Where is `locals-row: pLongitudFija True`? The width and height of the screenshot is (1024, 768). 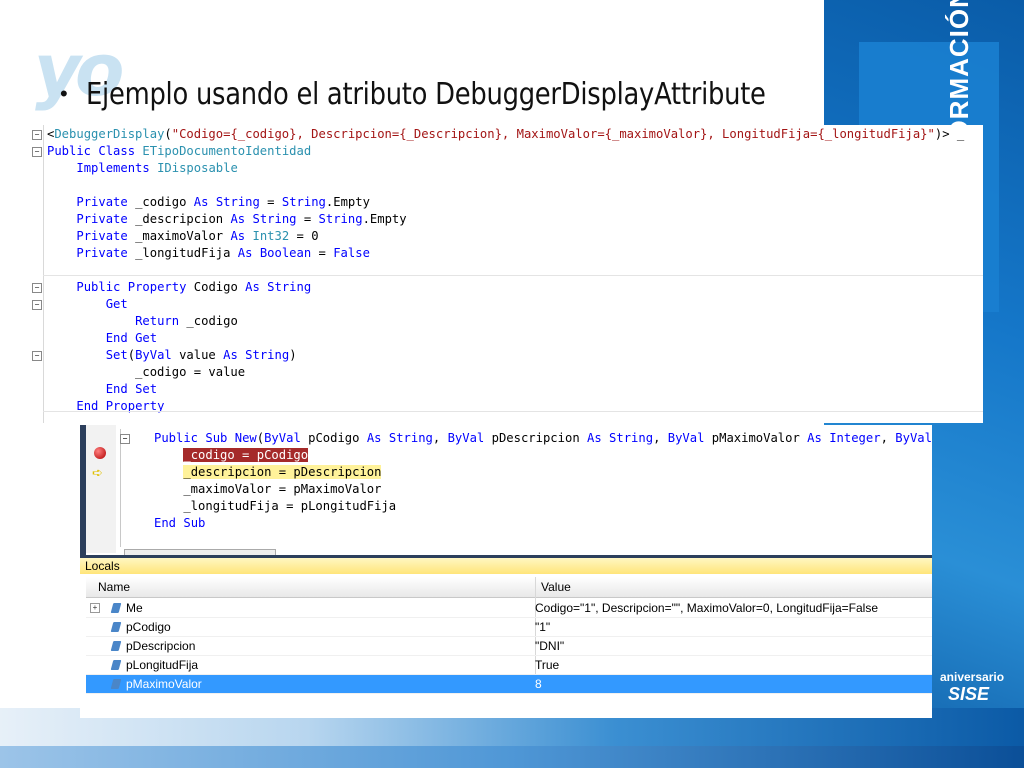 locals-row: pLongitudFija True is located at coordinates (509, 665).